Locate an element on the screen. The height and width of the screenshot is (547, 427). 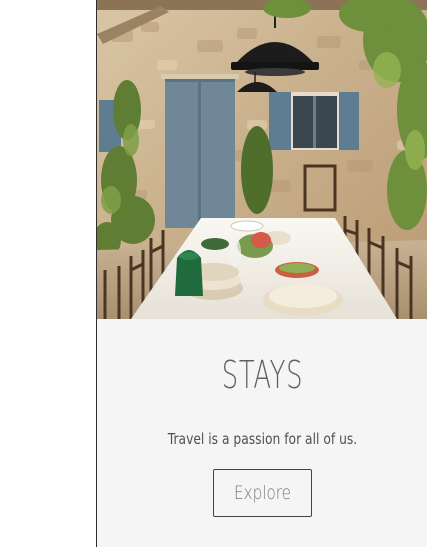
explore-button: Explore is located at coordinates (262, 493).